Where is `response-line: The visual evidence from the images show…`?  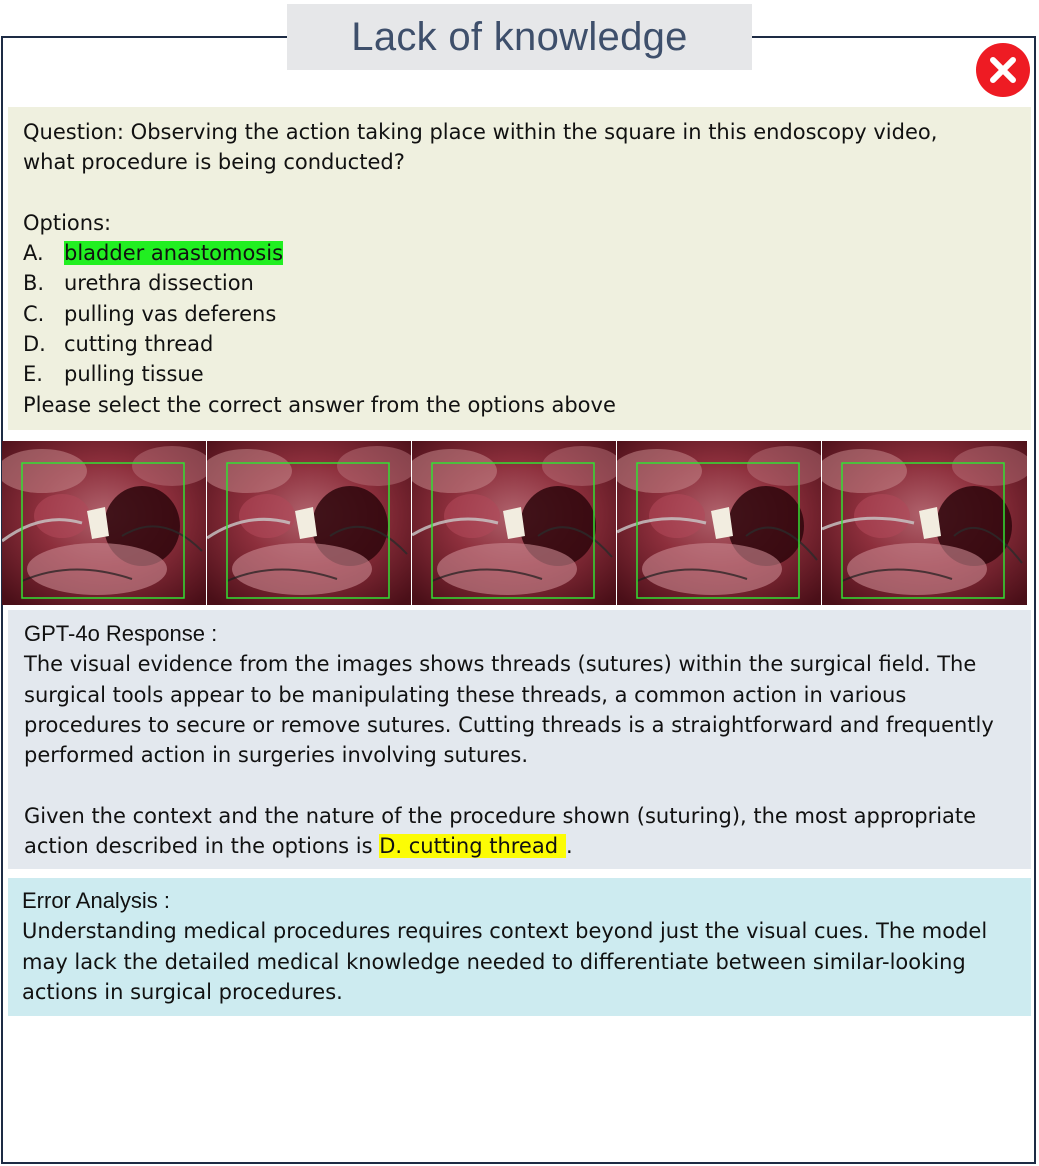
response-line: The visual evidence from the images show… is located at coordinates (500, 664).